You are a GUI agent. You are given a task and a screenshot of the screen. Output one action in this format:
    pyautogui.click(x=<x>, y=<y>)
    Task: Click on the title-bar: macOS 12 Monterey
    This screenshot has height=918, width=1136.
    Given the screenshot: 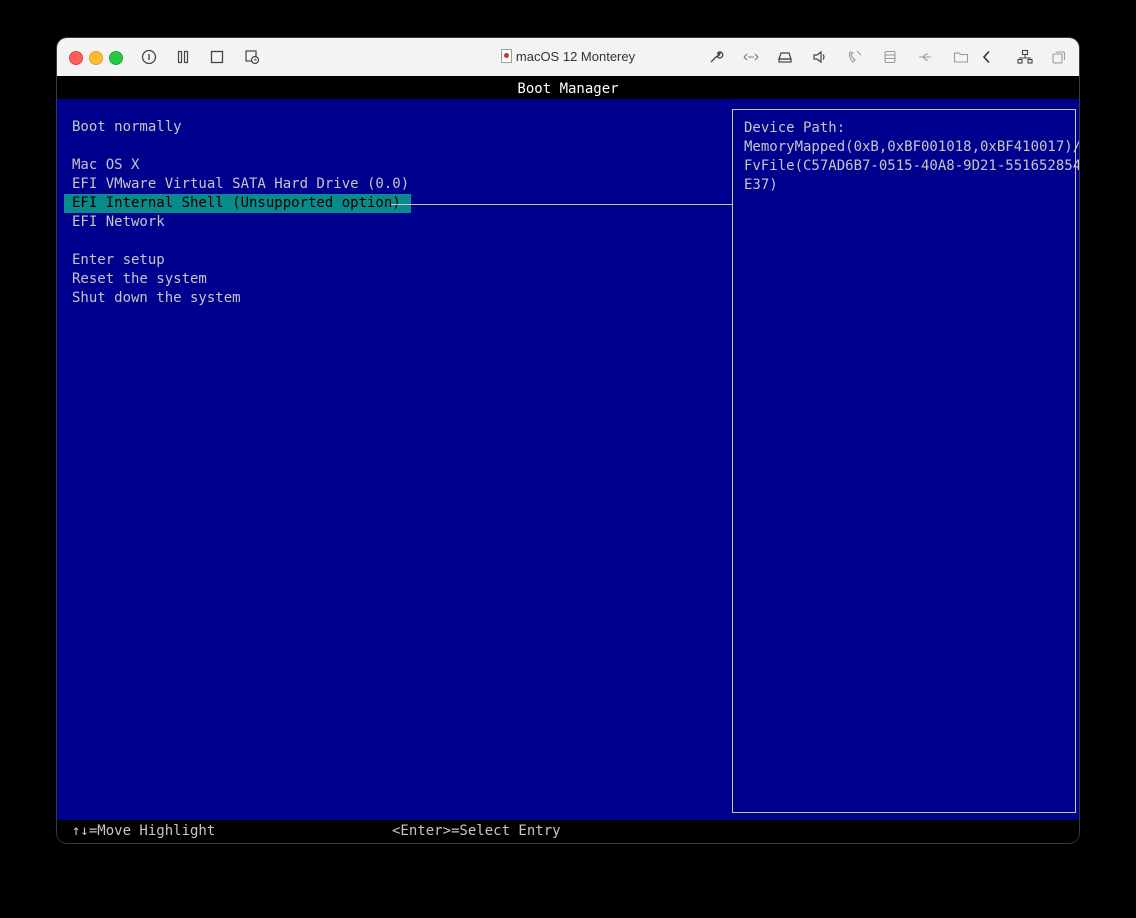 What is the action you would take?
    pyautogui.click(x=568, y=57)
    